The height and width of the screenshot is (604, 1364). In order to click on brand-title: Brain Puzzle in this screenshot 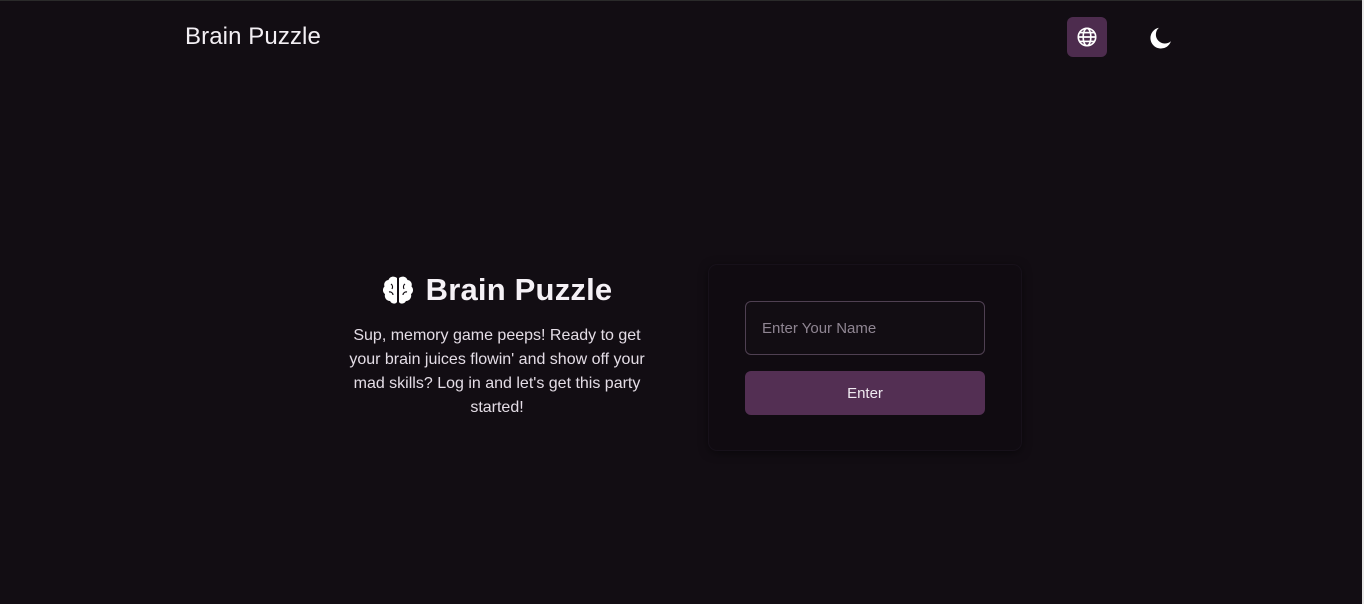, I will do `click(253, 37)`.